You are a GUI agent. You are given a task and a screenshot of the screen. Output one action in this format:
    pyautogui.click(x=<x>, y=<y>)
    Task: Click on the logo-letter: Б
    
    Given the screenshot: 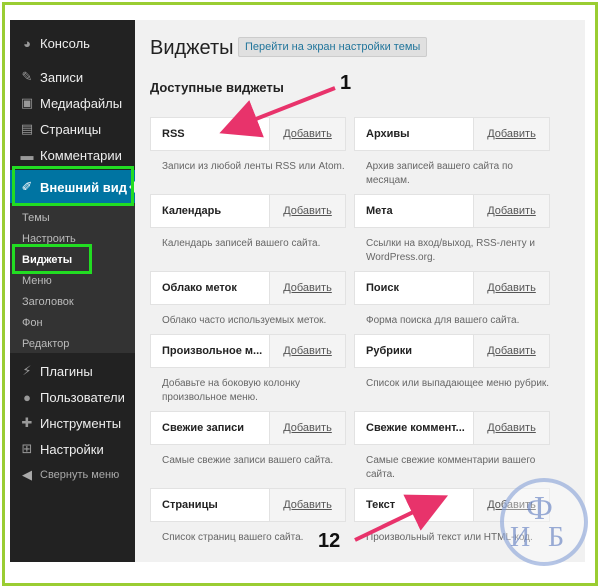 What is the action you would take?
    pyautogui.click(x=556, y=537)
    